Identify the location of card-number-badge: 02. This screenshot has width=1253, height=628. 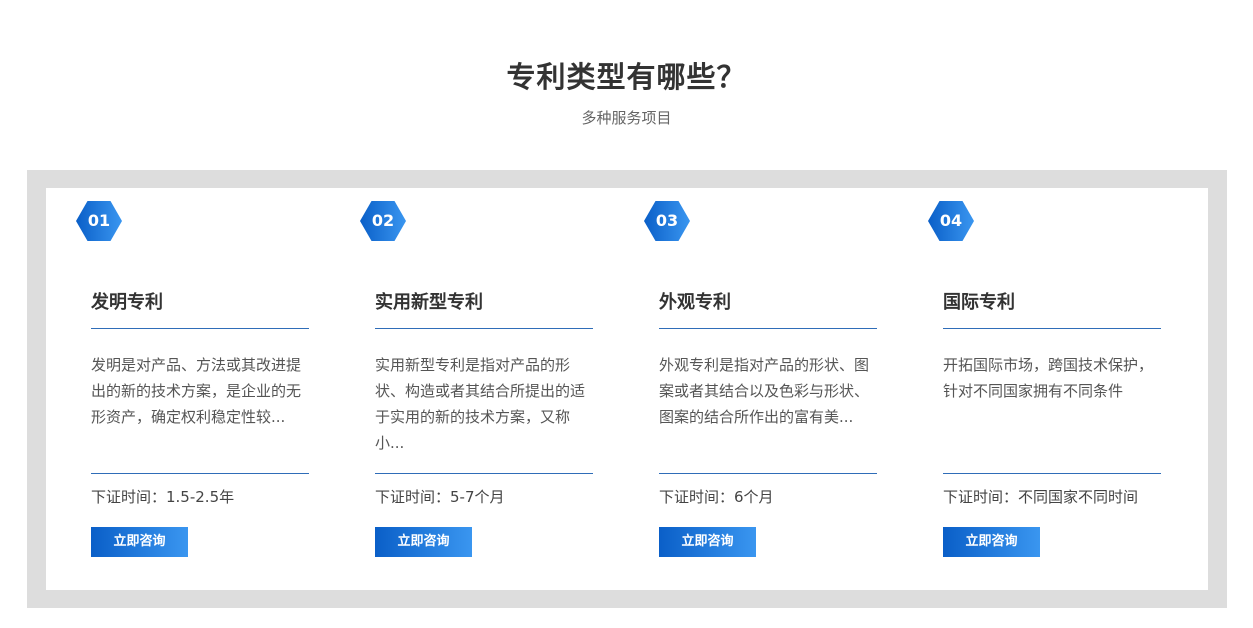
(383, 221).